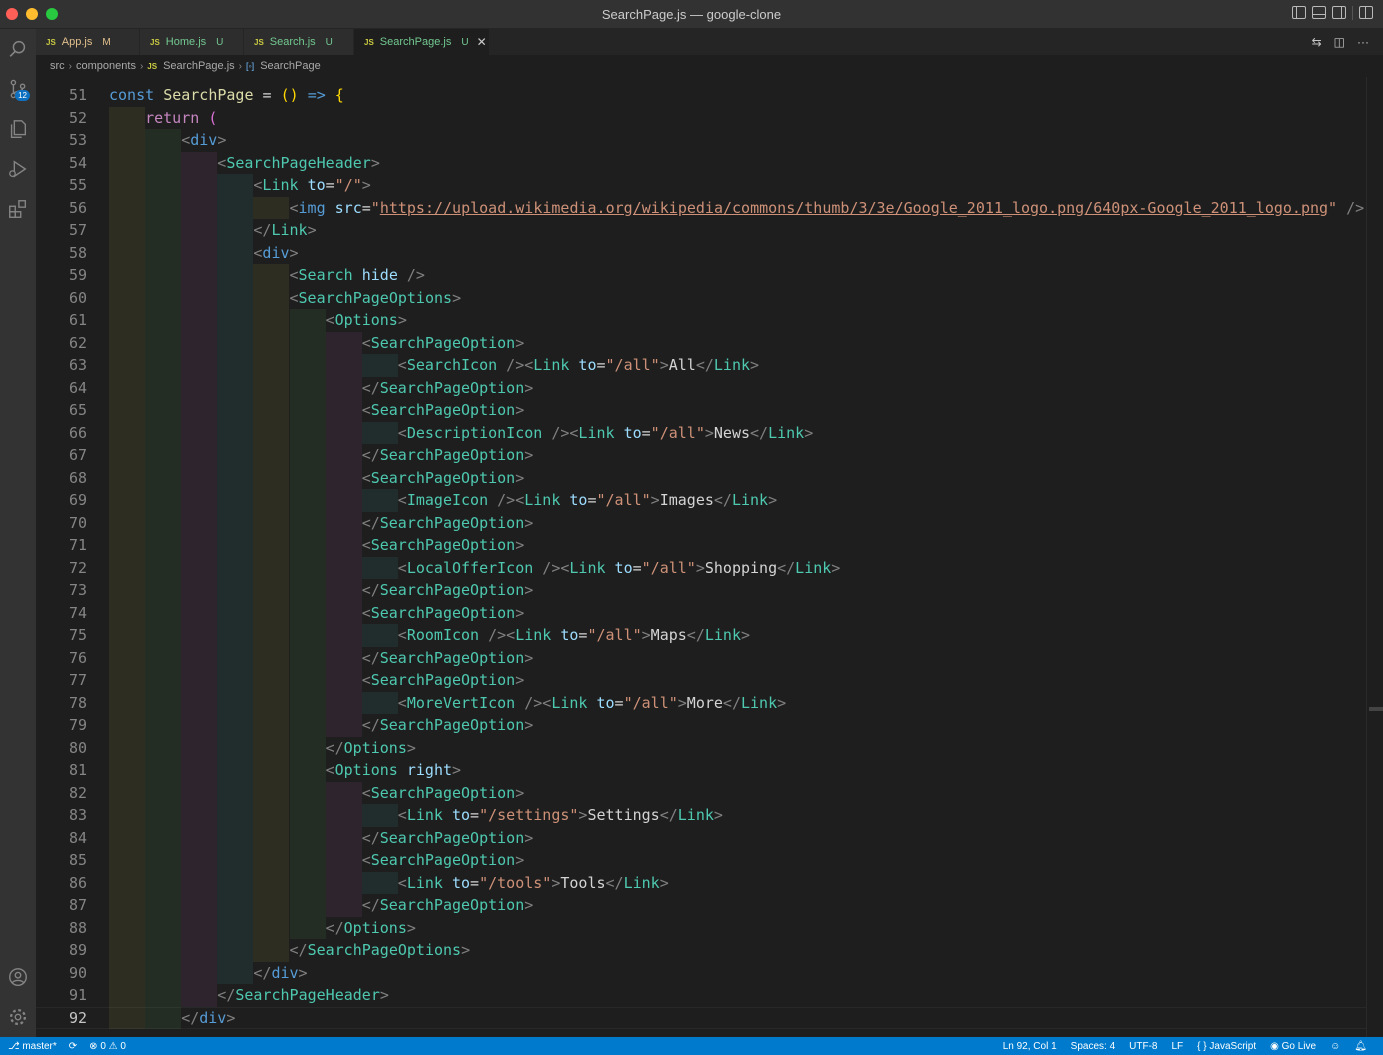  I want to click on tab-app-js: JS App.js M, so click(88, 42).